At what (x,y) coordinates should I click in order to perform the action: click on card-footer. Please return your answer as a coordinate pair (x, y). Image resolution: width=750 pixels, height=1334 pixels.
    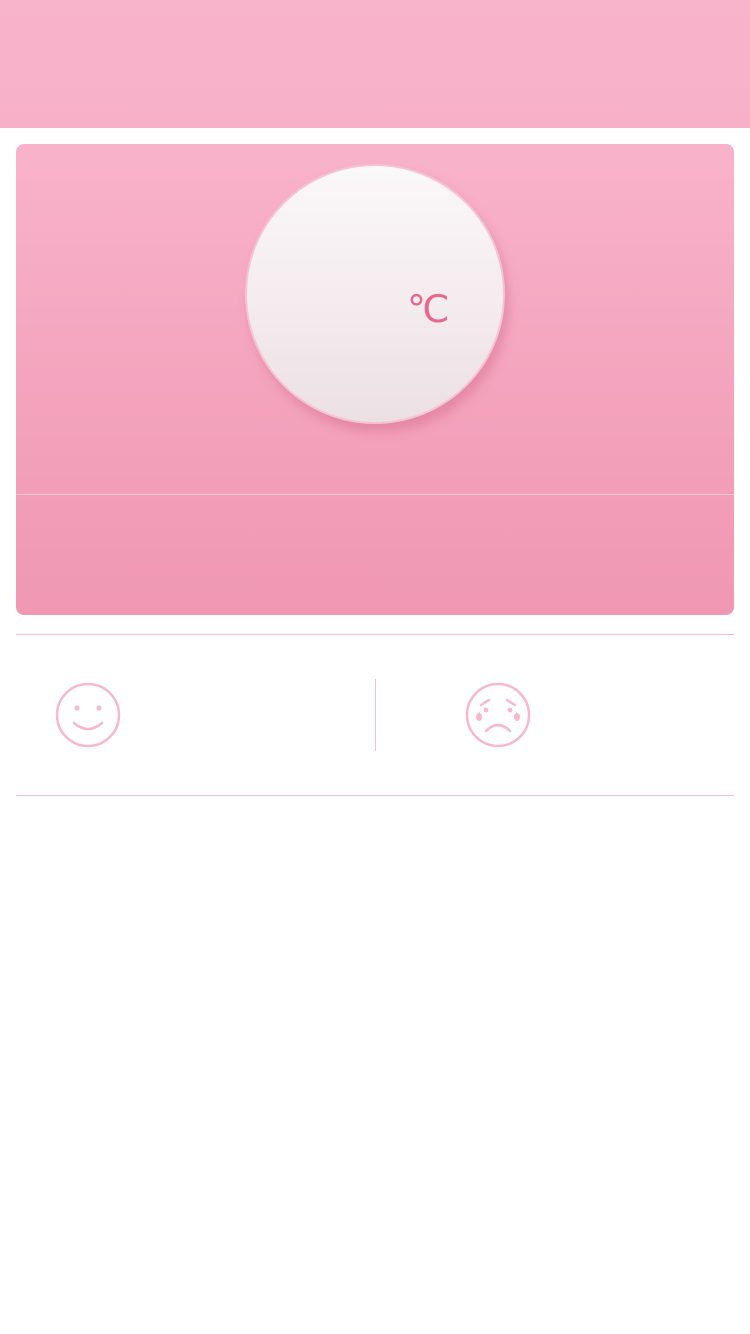
    Looking at the image, I should click on (375, 555).